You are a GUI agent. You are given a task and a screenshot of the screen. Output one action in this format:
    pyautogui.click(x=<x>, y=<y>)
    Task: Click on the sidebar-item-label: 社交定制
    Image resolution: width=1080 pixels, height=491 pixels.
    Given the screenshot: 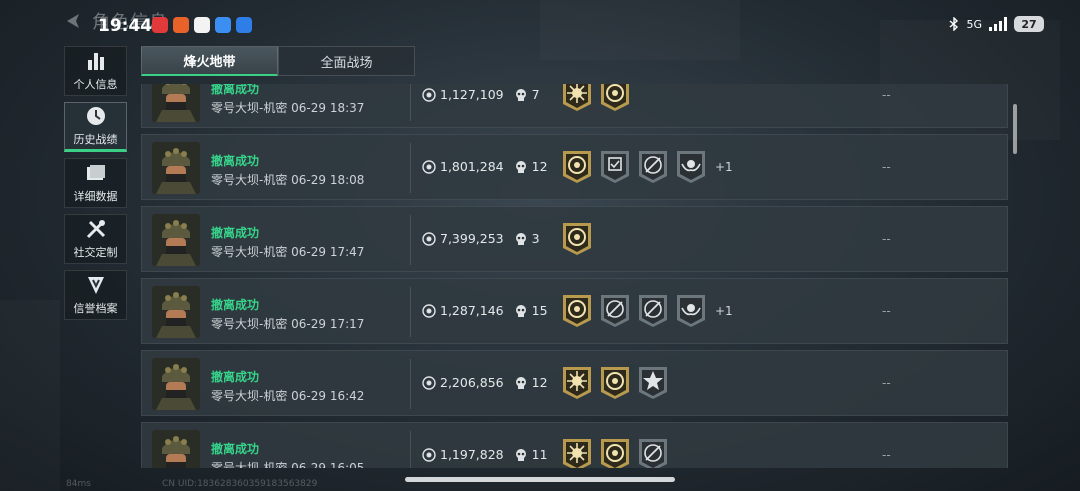 What is the action you would take?
    pyautogui.click(x=95, y=252)
    